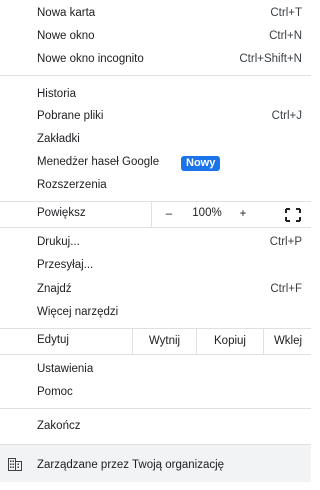 The image size is (320, 490). Describe the element at coordinates (285, 36) in the screenshot. I see `menu-item-shortcut: Ctrl+N` at that location.